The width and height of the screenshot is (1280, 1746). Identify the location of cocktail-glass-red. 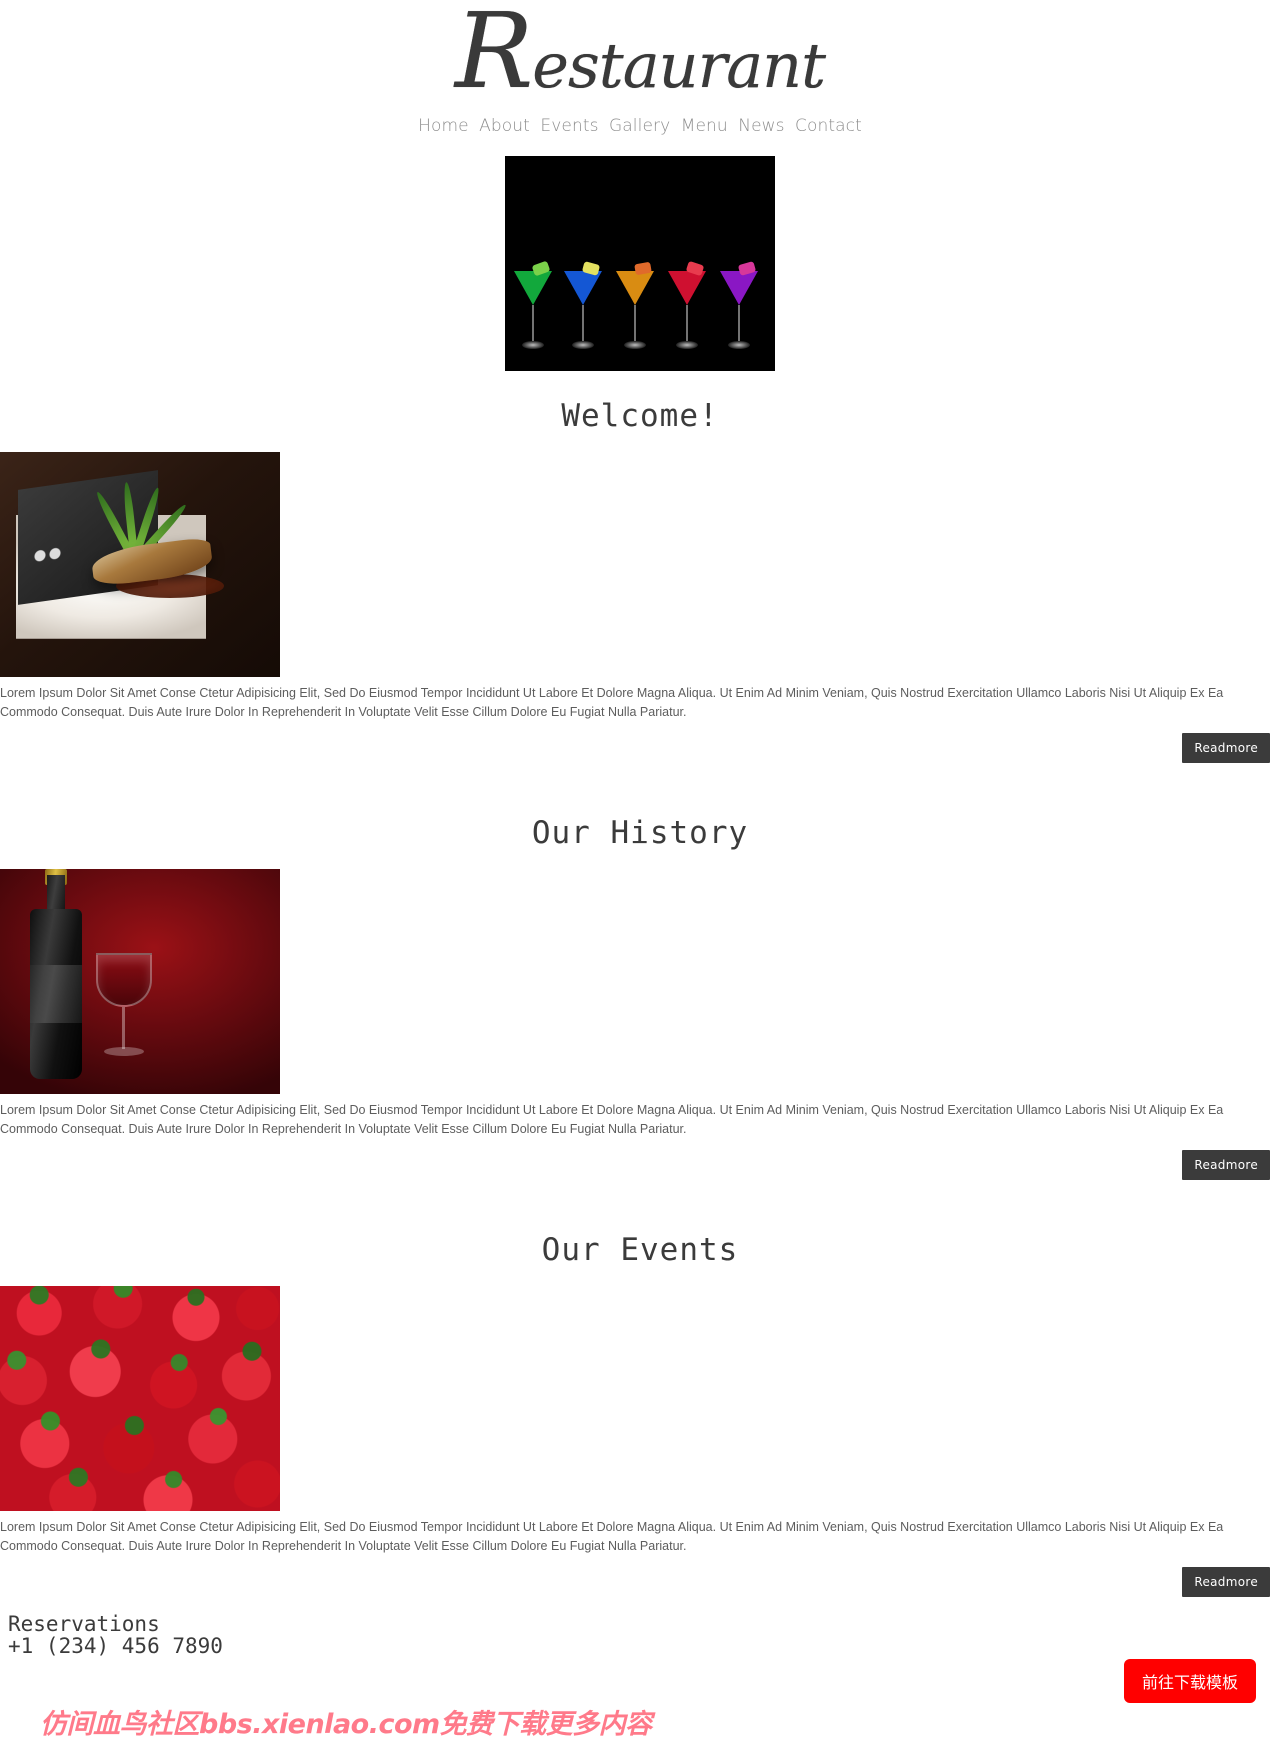
(687, 304).